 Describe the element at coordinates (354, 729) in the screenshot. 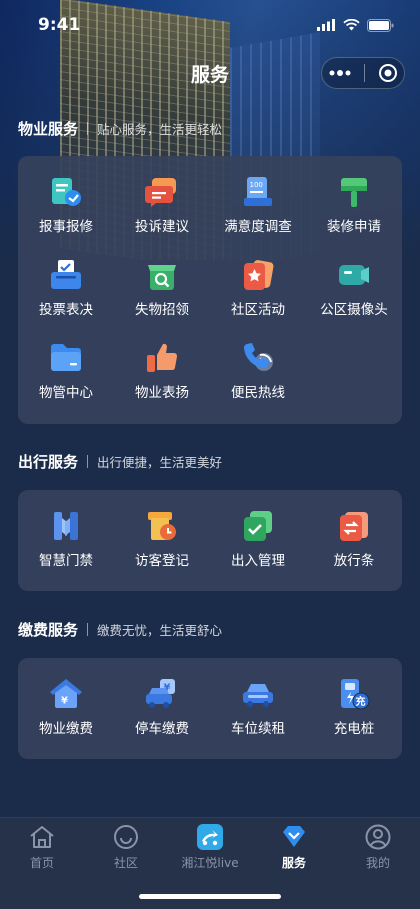

I see `service-item-label: 充电桩` at that location.